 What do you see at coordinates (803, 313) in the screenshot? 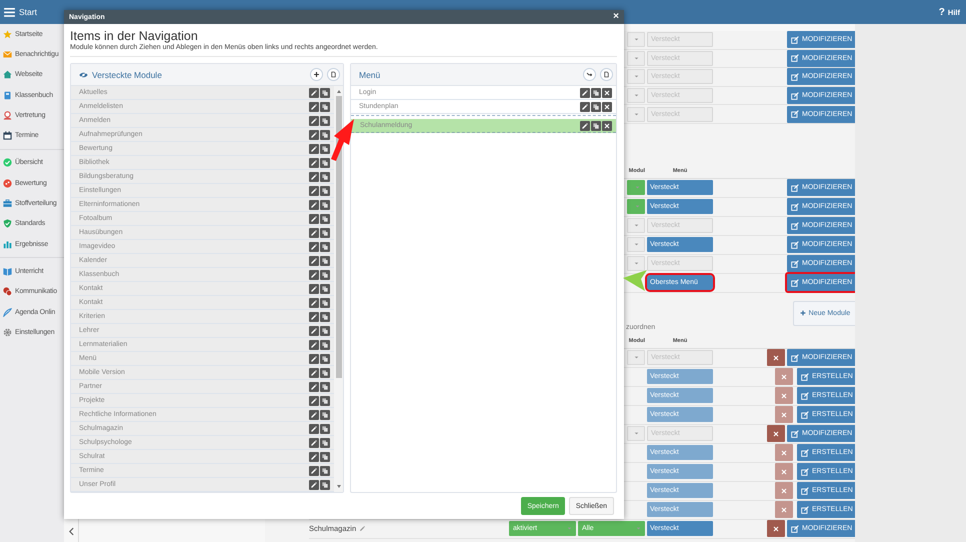
I see `plus-icon` at bounding box center [803, 313].